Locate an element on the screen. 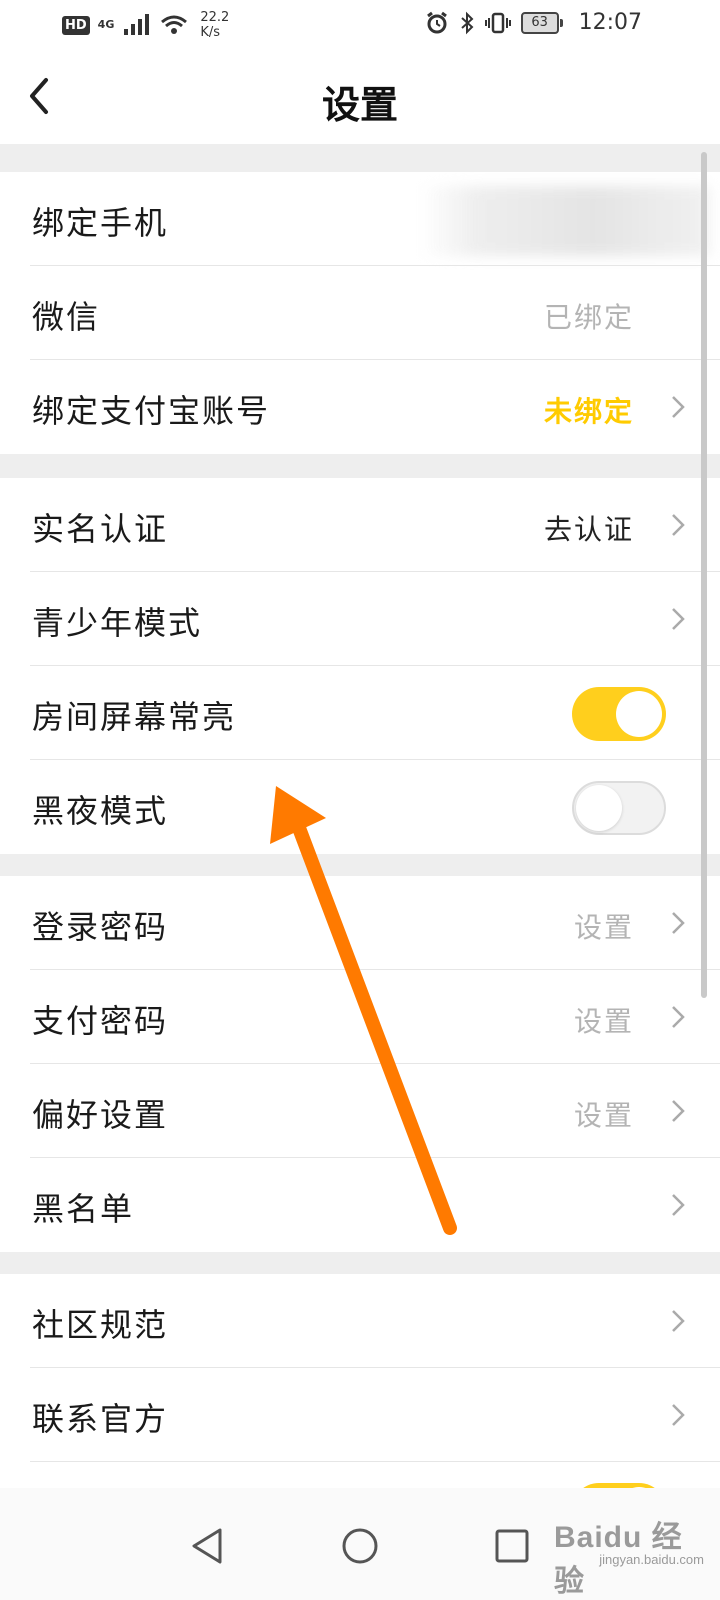 The image size is (720, 1600). alarm-icon is located at coordinates (436, 22).